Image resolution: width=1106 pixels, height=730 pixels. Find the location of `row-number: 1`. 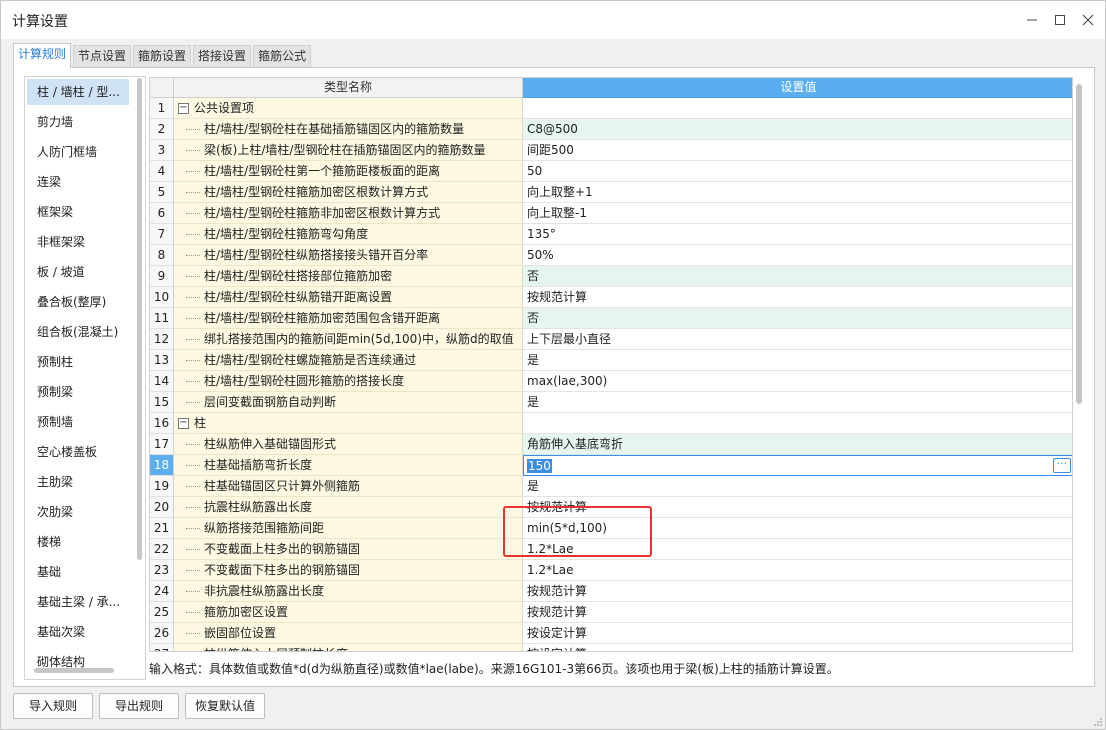

row-number: 1 is located at coordinates (162, 108).